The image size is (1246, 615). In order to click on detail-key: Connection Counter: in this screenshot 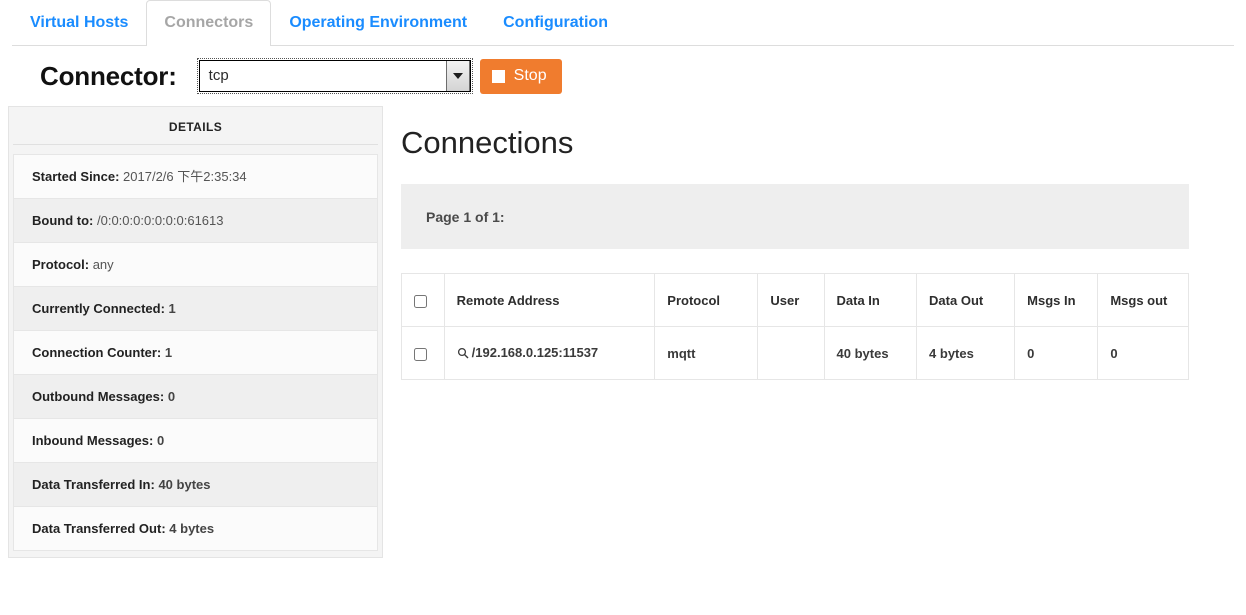, I will do `click(97, 352)`.